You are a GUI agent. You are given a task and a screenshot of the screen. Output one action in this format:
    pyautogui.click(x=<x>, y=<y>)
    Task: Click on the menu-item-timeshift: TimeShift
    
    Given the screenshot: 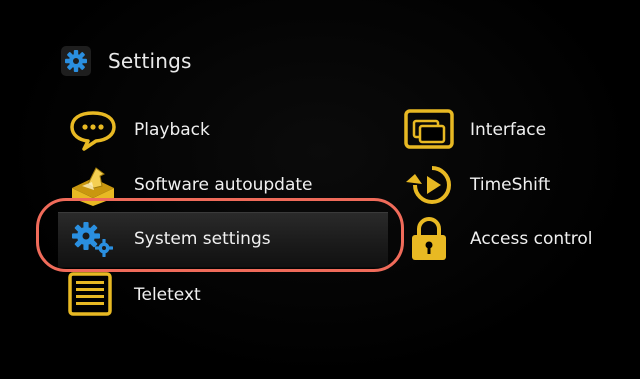 What is the action you would take?
    pyautogui.click(x=476, y=185)
    